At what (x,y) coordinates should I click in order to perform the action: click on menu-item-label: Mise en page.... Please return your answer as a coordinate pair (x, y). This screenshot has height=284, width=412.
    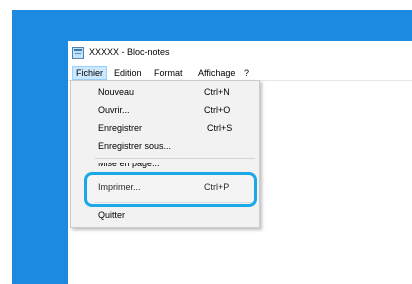
    Looking at the image, I should click on (129, 165).